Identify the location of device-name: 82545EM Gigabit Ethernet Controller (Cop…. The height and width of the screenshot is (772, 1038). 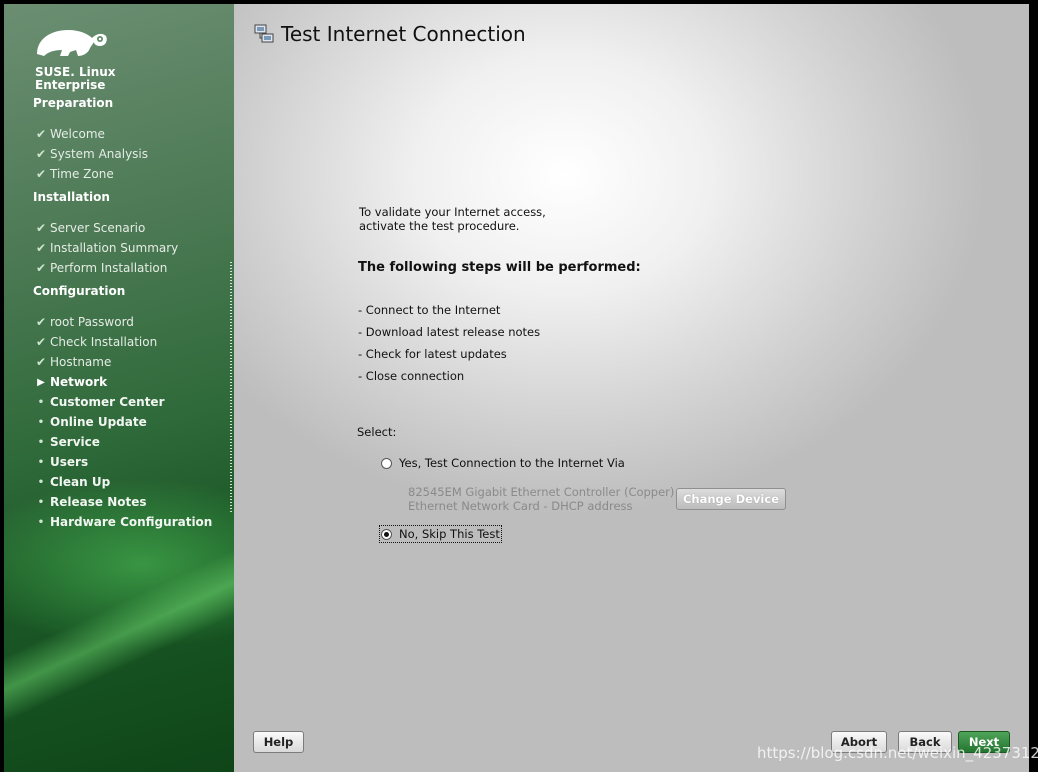
(541, 492).